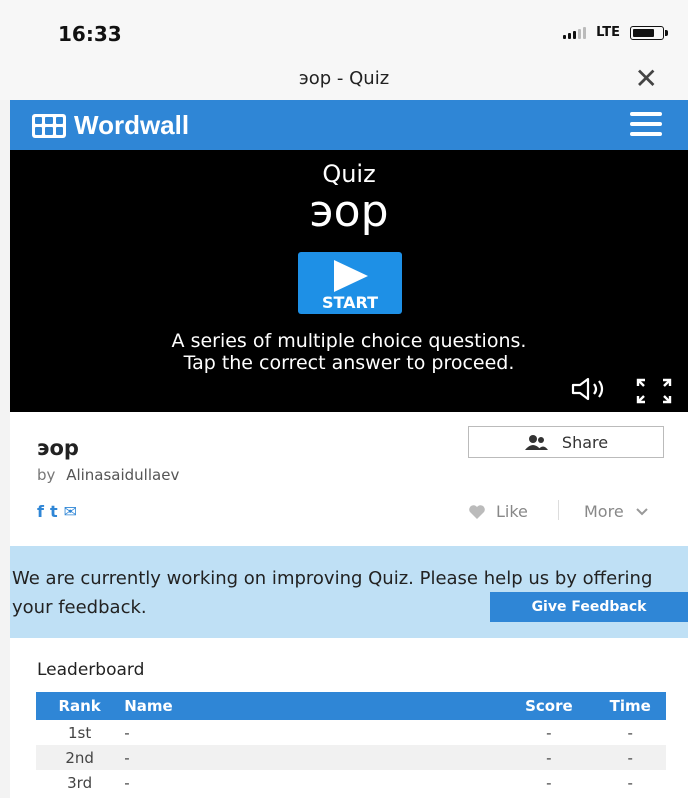 This screenshot has width=688, height=798. I want to click on like-label: Like, so click(512, 511).